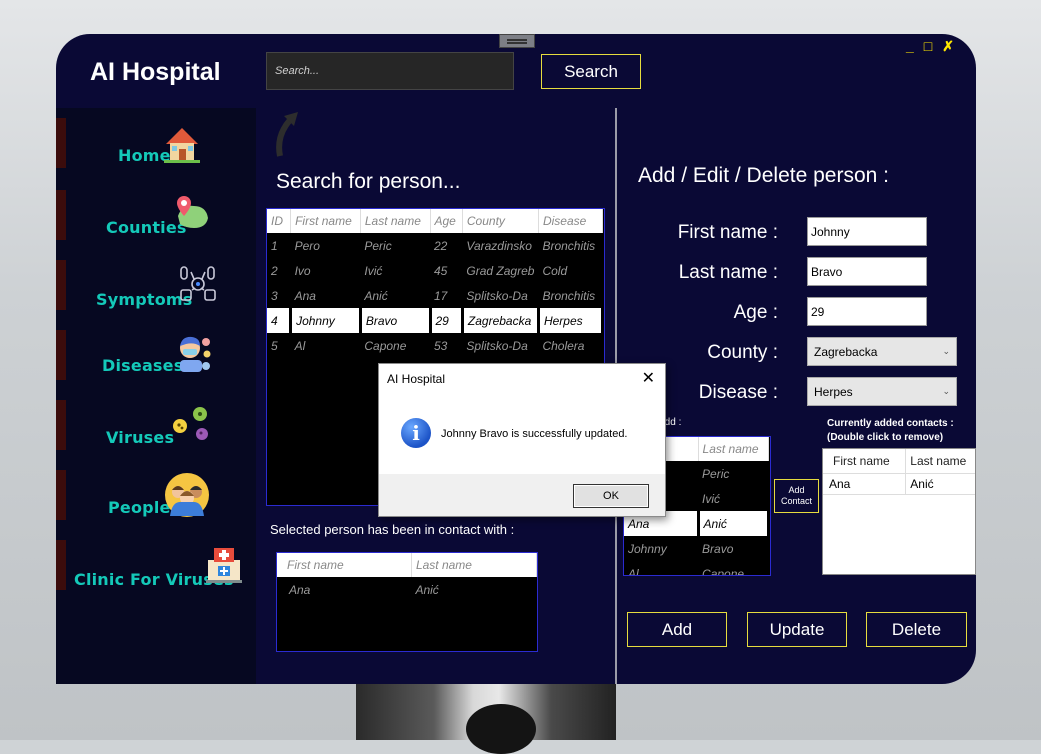 This screenshot has height=754, width=1041. I want to click on sidebar-item-counties: Counties, so click(156, 215).